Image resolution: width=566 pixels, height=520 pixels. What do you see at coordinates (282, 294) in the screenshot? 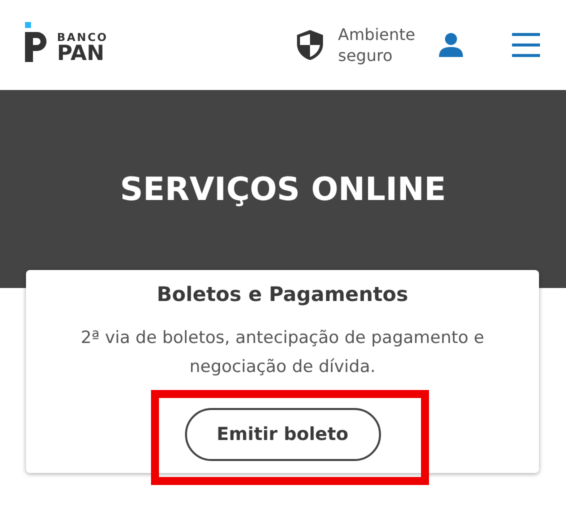
I see `card-title: Boletos e Pagamentos` at bounding box center [282, 294].